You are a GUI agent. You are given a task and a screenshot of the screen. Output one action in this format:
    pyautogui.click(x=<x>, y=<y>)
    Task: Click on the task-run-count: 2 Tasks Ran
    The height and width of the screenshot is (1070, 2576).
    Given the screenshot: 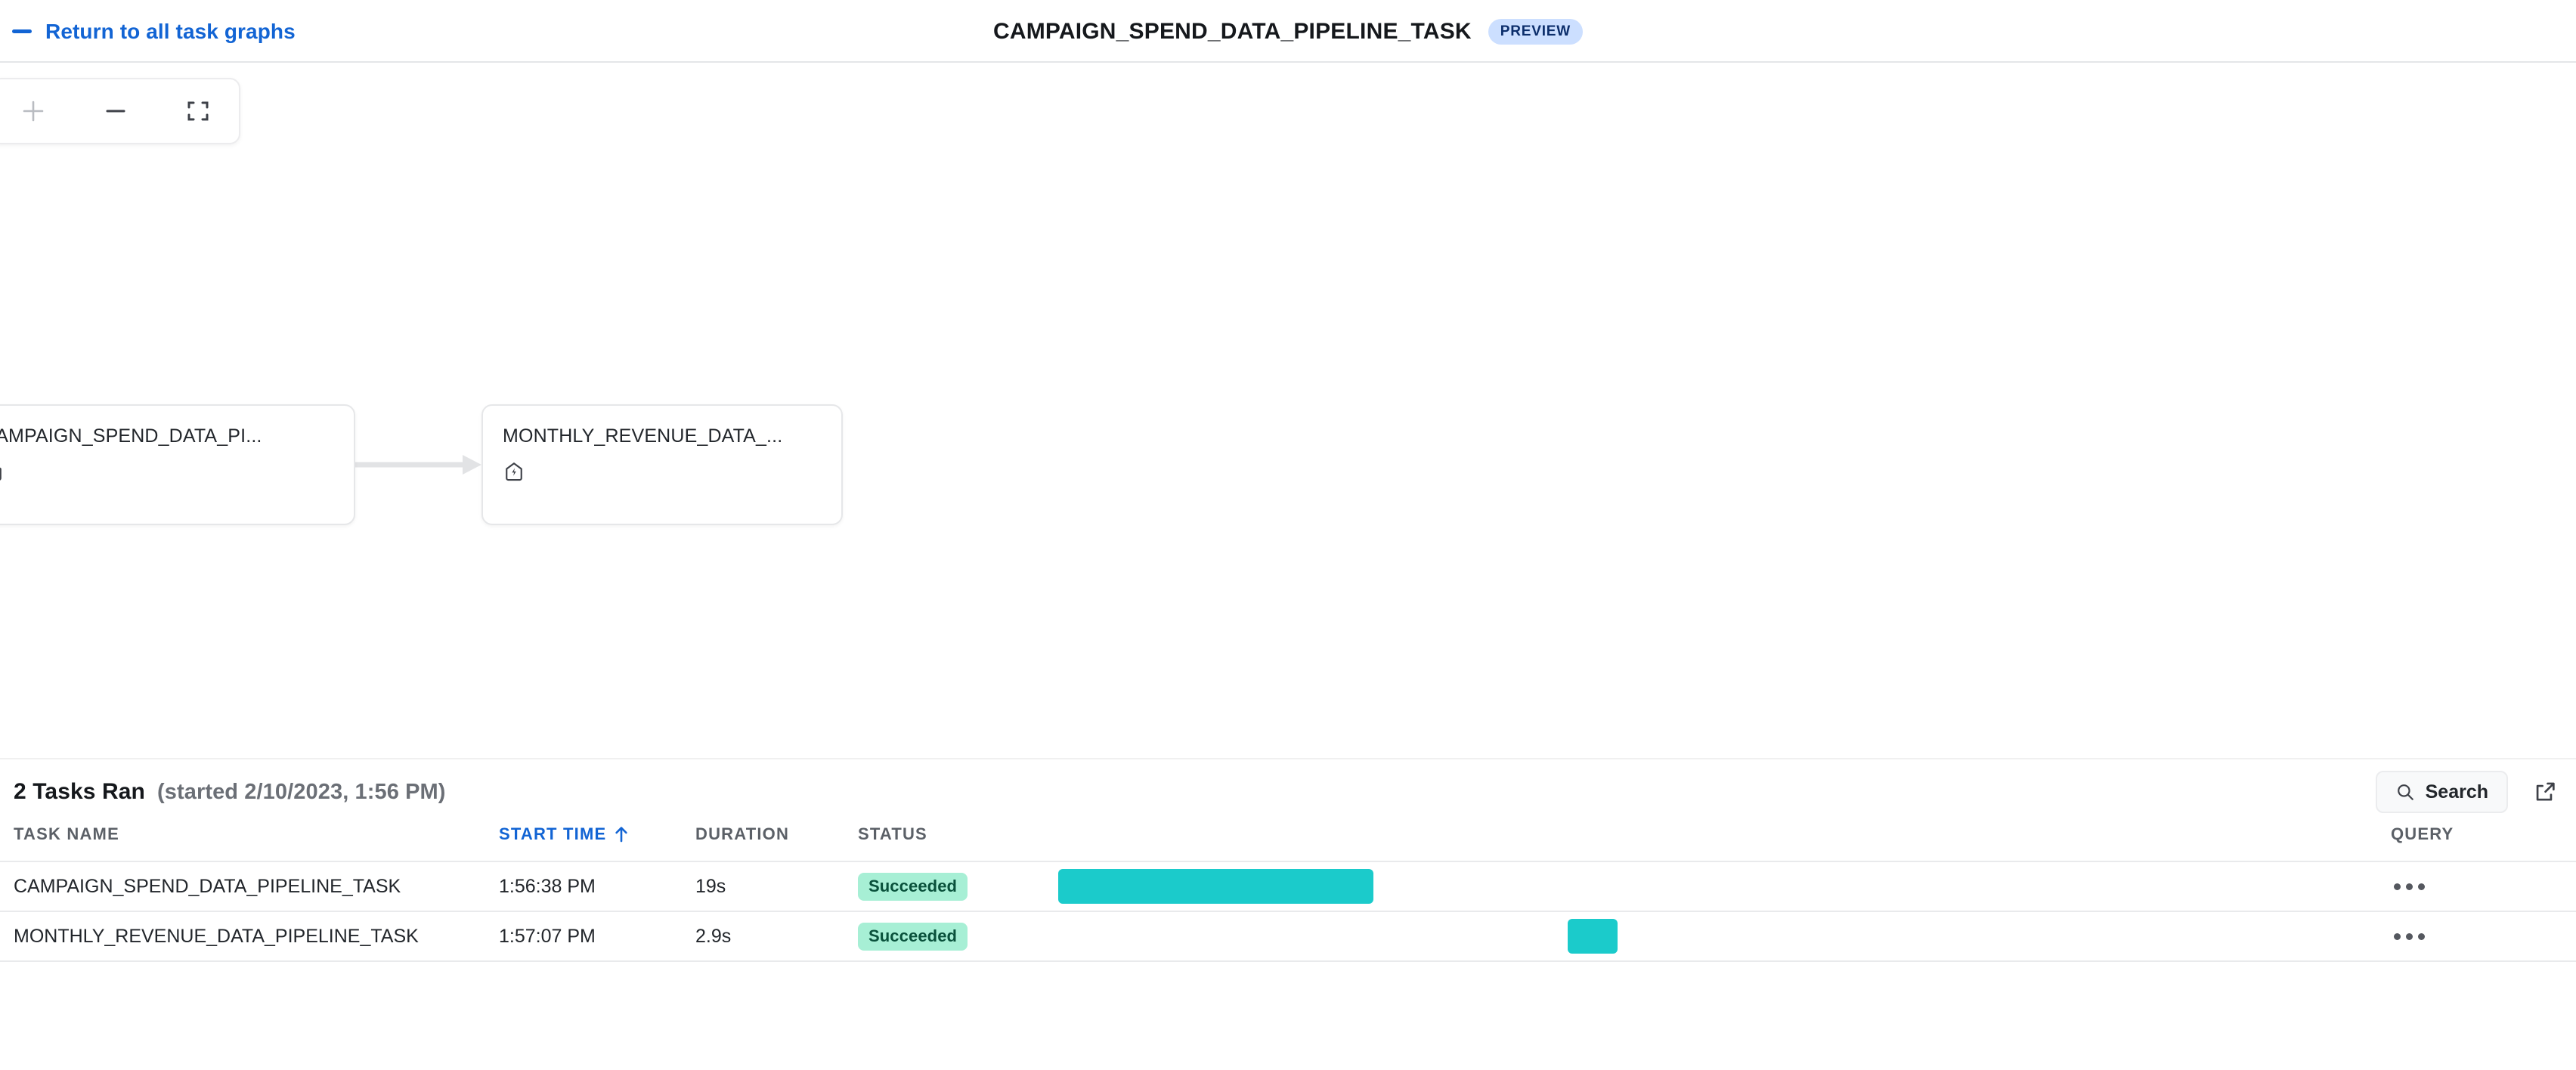 What is the action you would take?
    pyautogui.click(x=79, y=791)
    